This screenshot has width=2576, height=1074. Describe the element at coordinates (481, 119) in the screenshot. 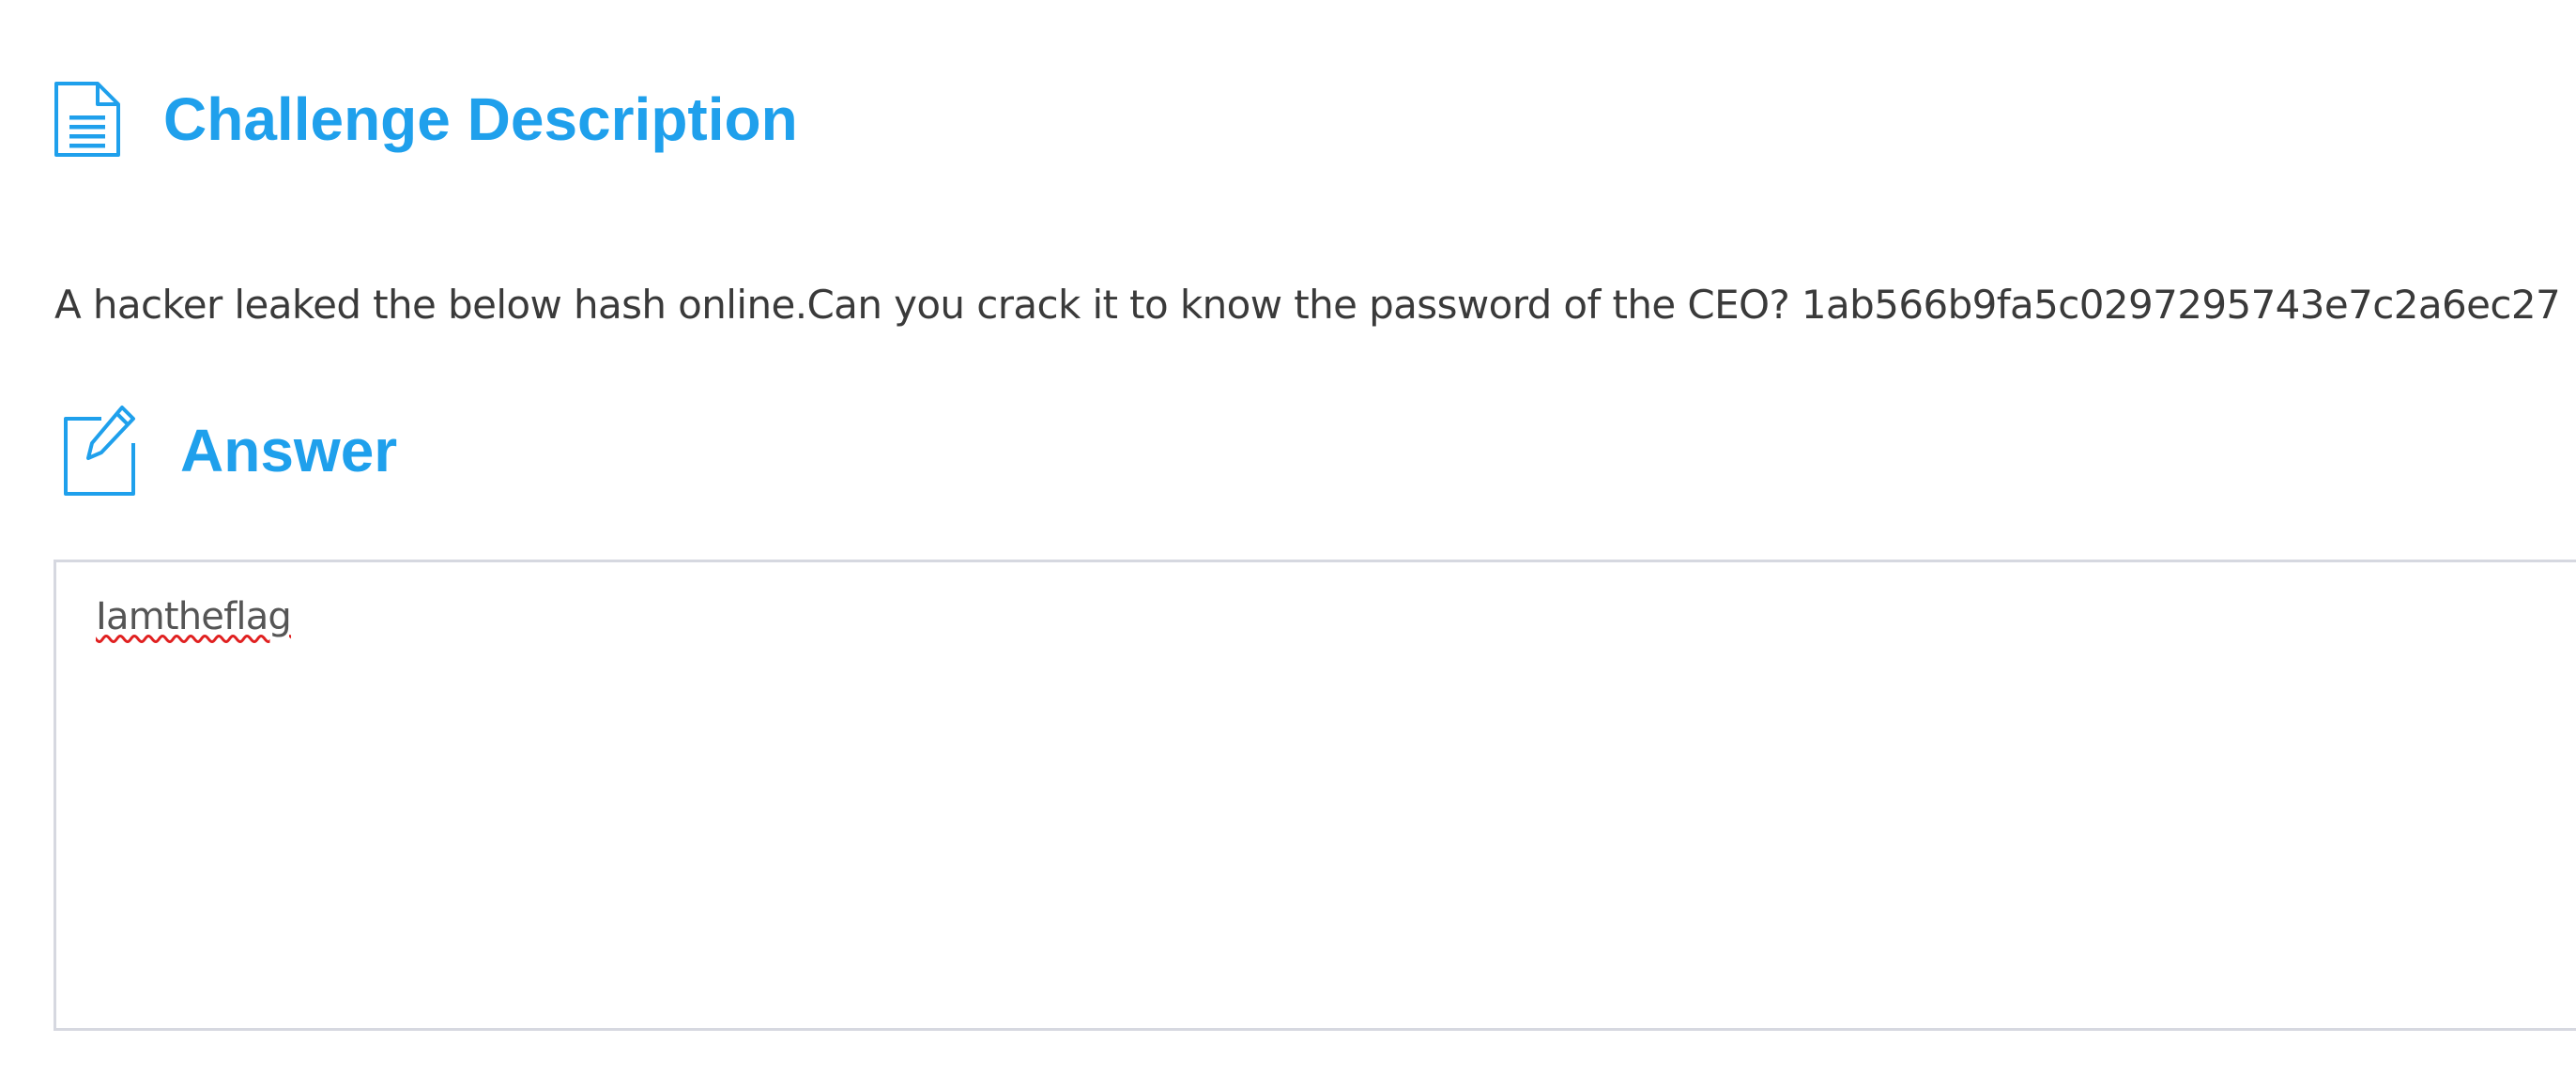

I see `challenge-title: Challenge Description` at that location.